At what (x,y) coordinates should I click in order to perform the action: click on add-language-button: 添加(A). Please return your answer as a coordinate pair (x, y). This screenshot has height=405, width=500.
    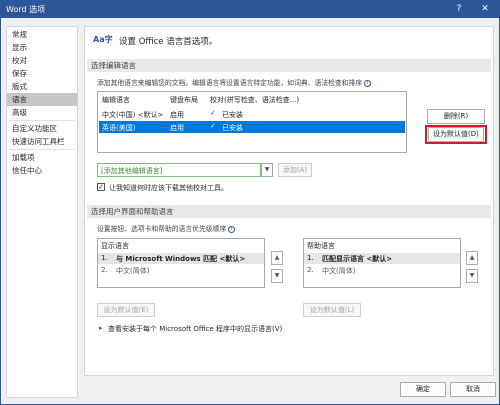
    Looking at the image, I should click on (295, 170).